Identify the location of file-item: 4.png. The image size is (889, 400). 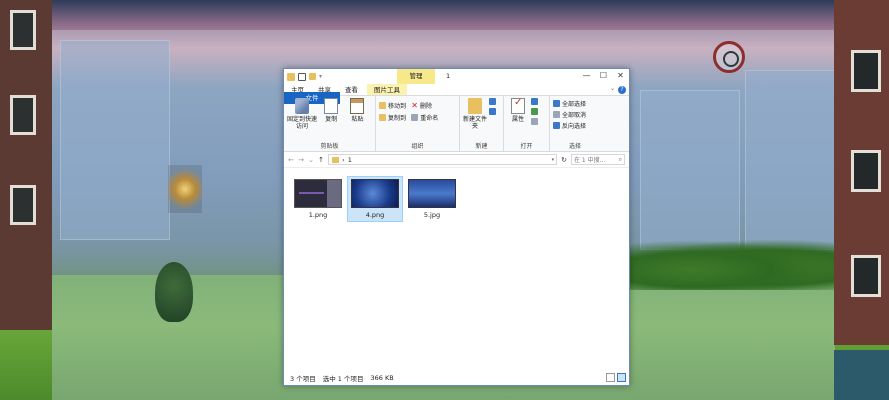
(375, 199).